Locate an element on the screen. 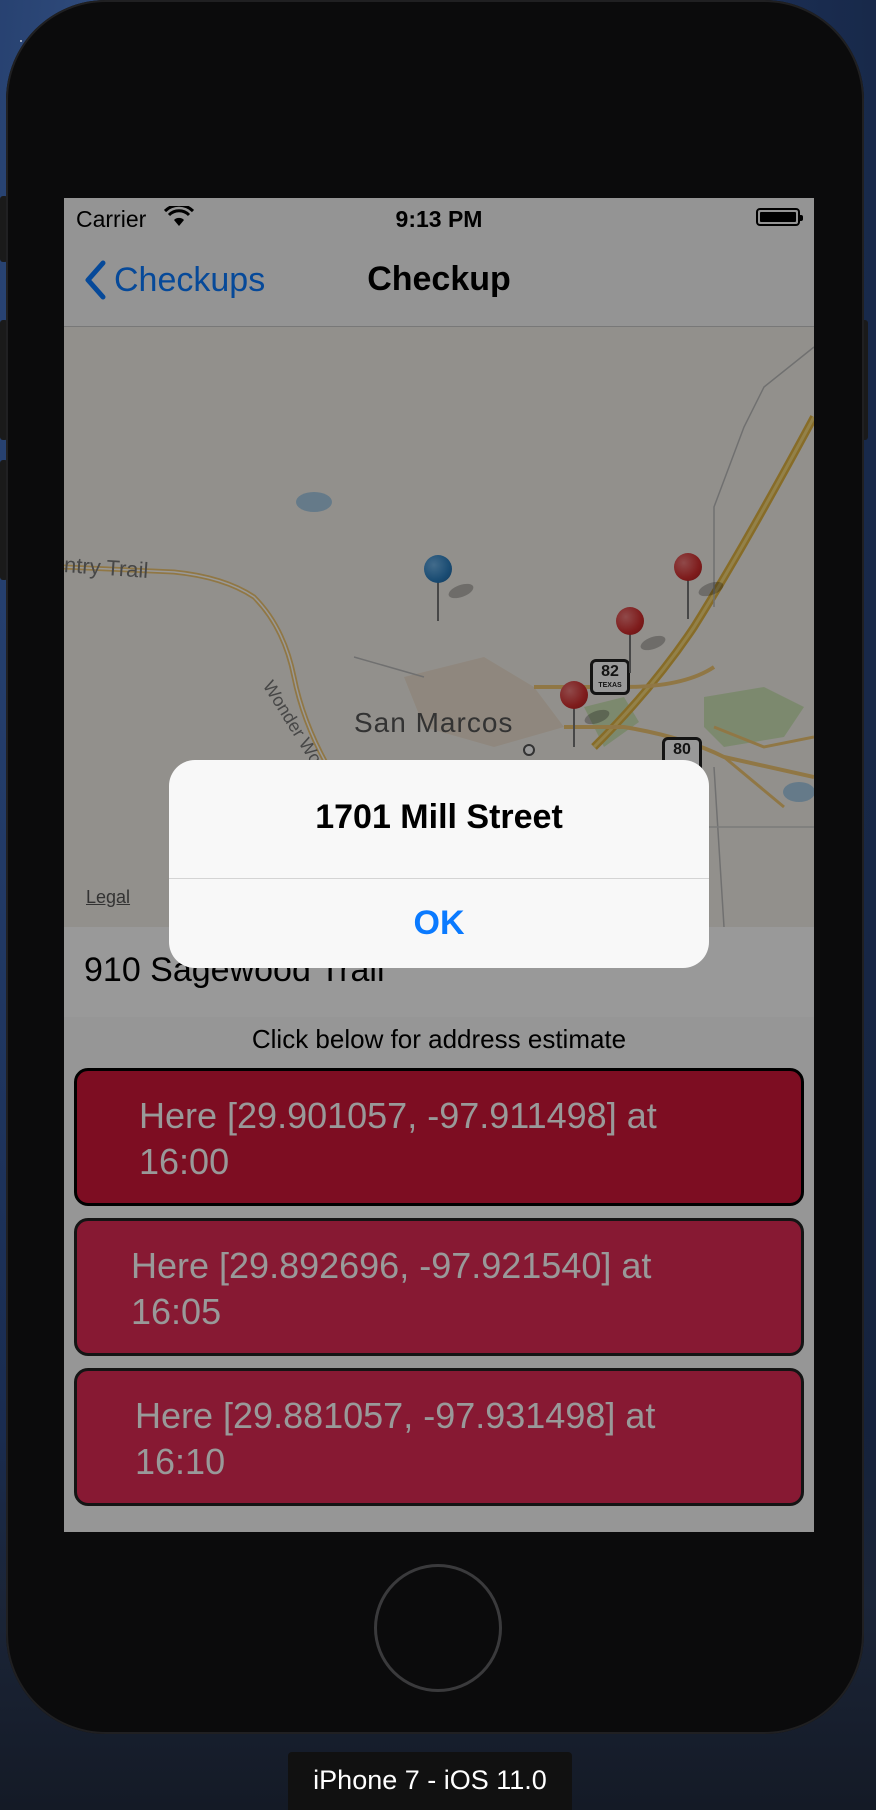  simulator-device-label: iPhone 7 - iOS 11.0 is located at coordinates (430, 1781).